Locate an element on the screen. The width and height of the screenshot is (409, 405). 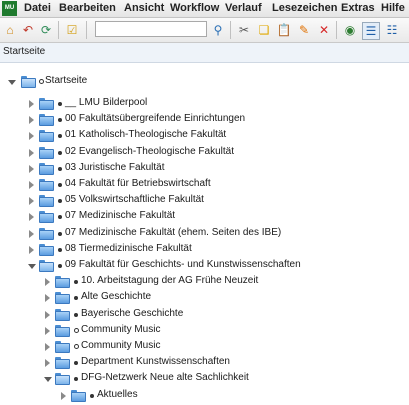
menu-bearbeiten: Bearbeiten is located at coordinates (87, 8).